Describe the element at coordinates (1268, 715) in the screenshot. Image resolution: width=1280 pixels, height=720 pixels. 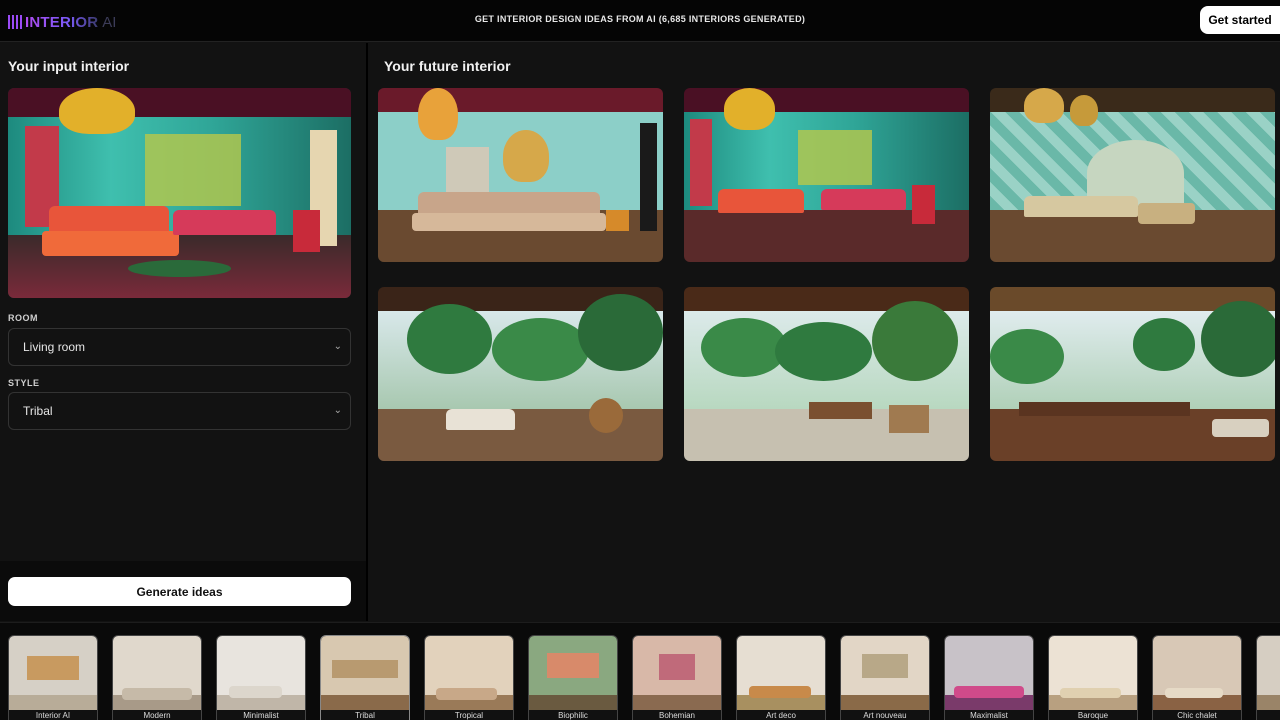
I see `style-thumb-label` at that location.